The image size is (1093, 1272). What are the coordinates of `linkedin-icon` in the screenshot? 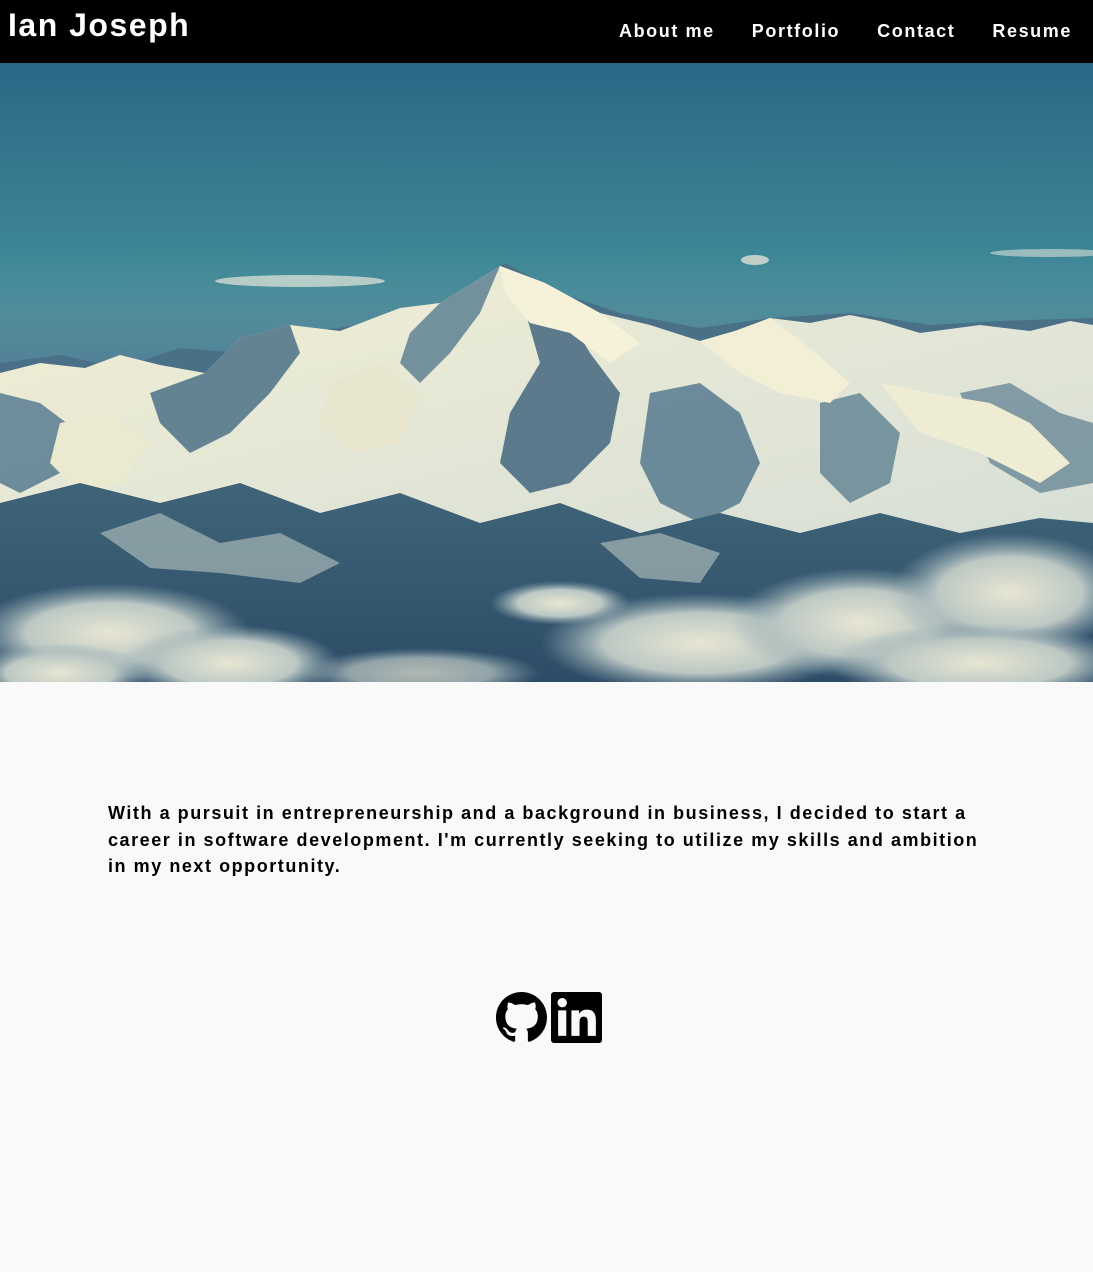 It's located at (576, 1017).